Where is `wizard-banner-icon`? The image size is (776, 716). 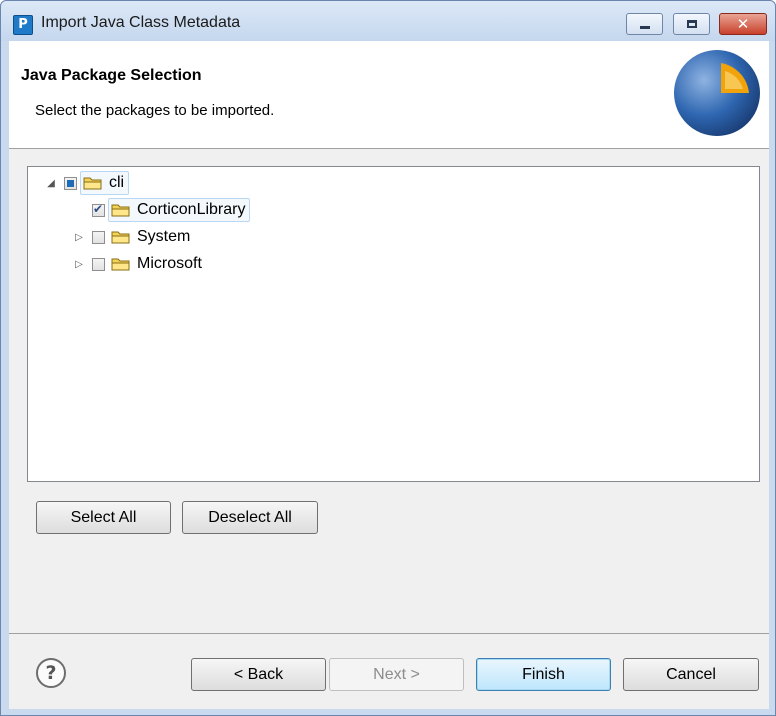 wizard-banner-icon is located at coordinates (717, 93).